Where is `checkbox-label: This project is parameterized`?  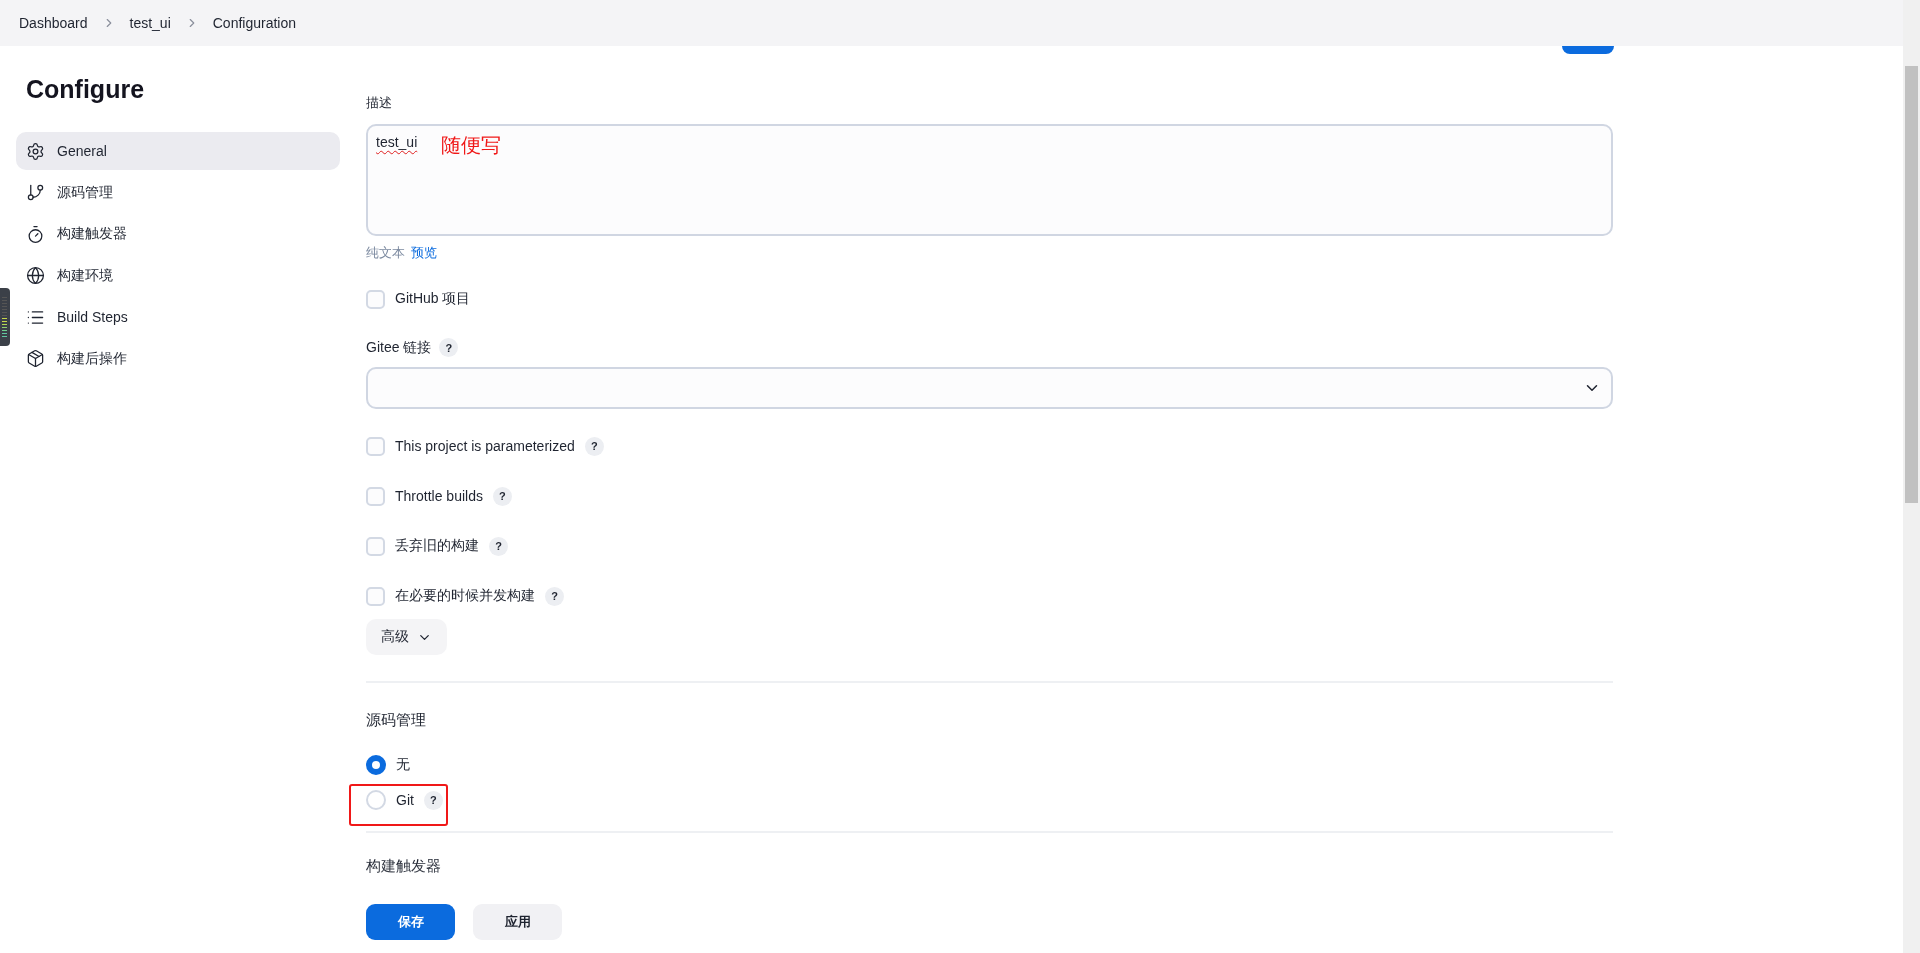 checkbox-label: This project is parameterized is located at coordinates (485, 446).